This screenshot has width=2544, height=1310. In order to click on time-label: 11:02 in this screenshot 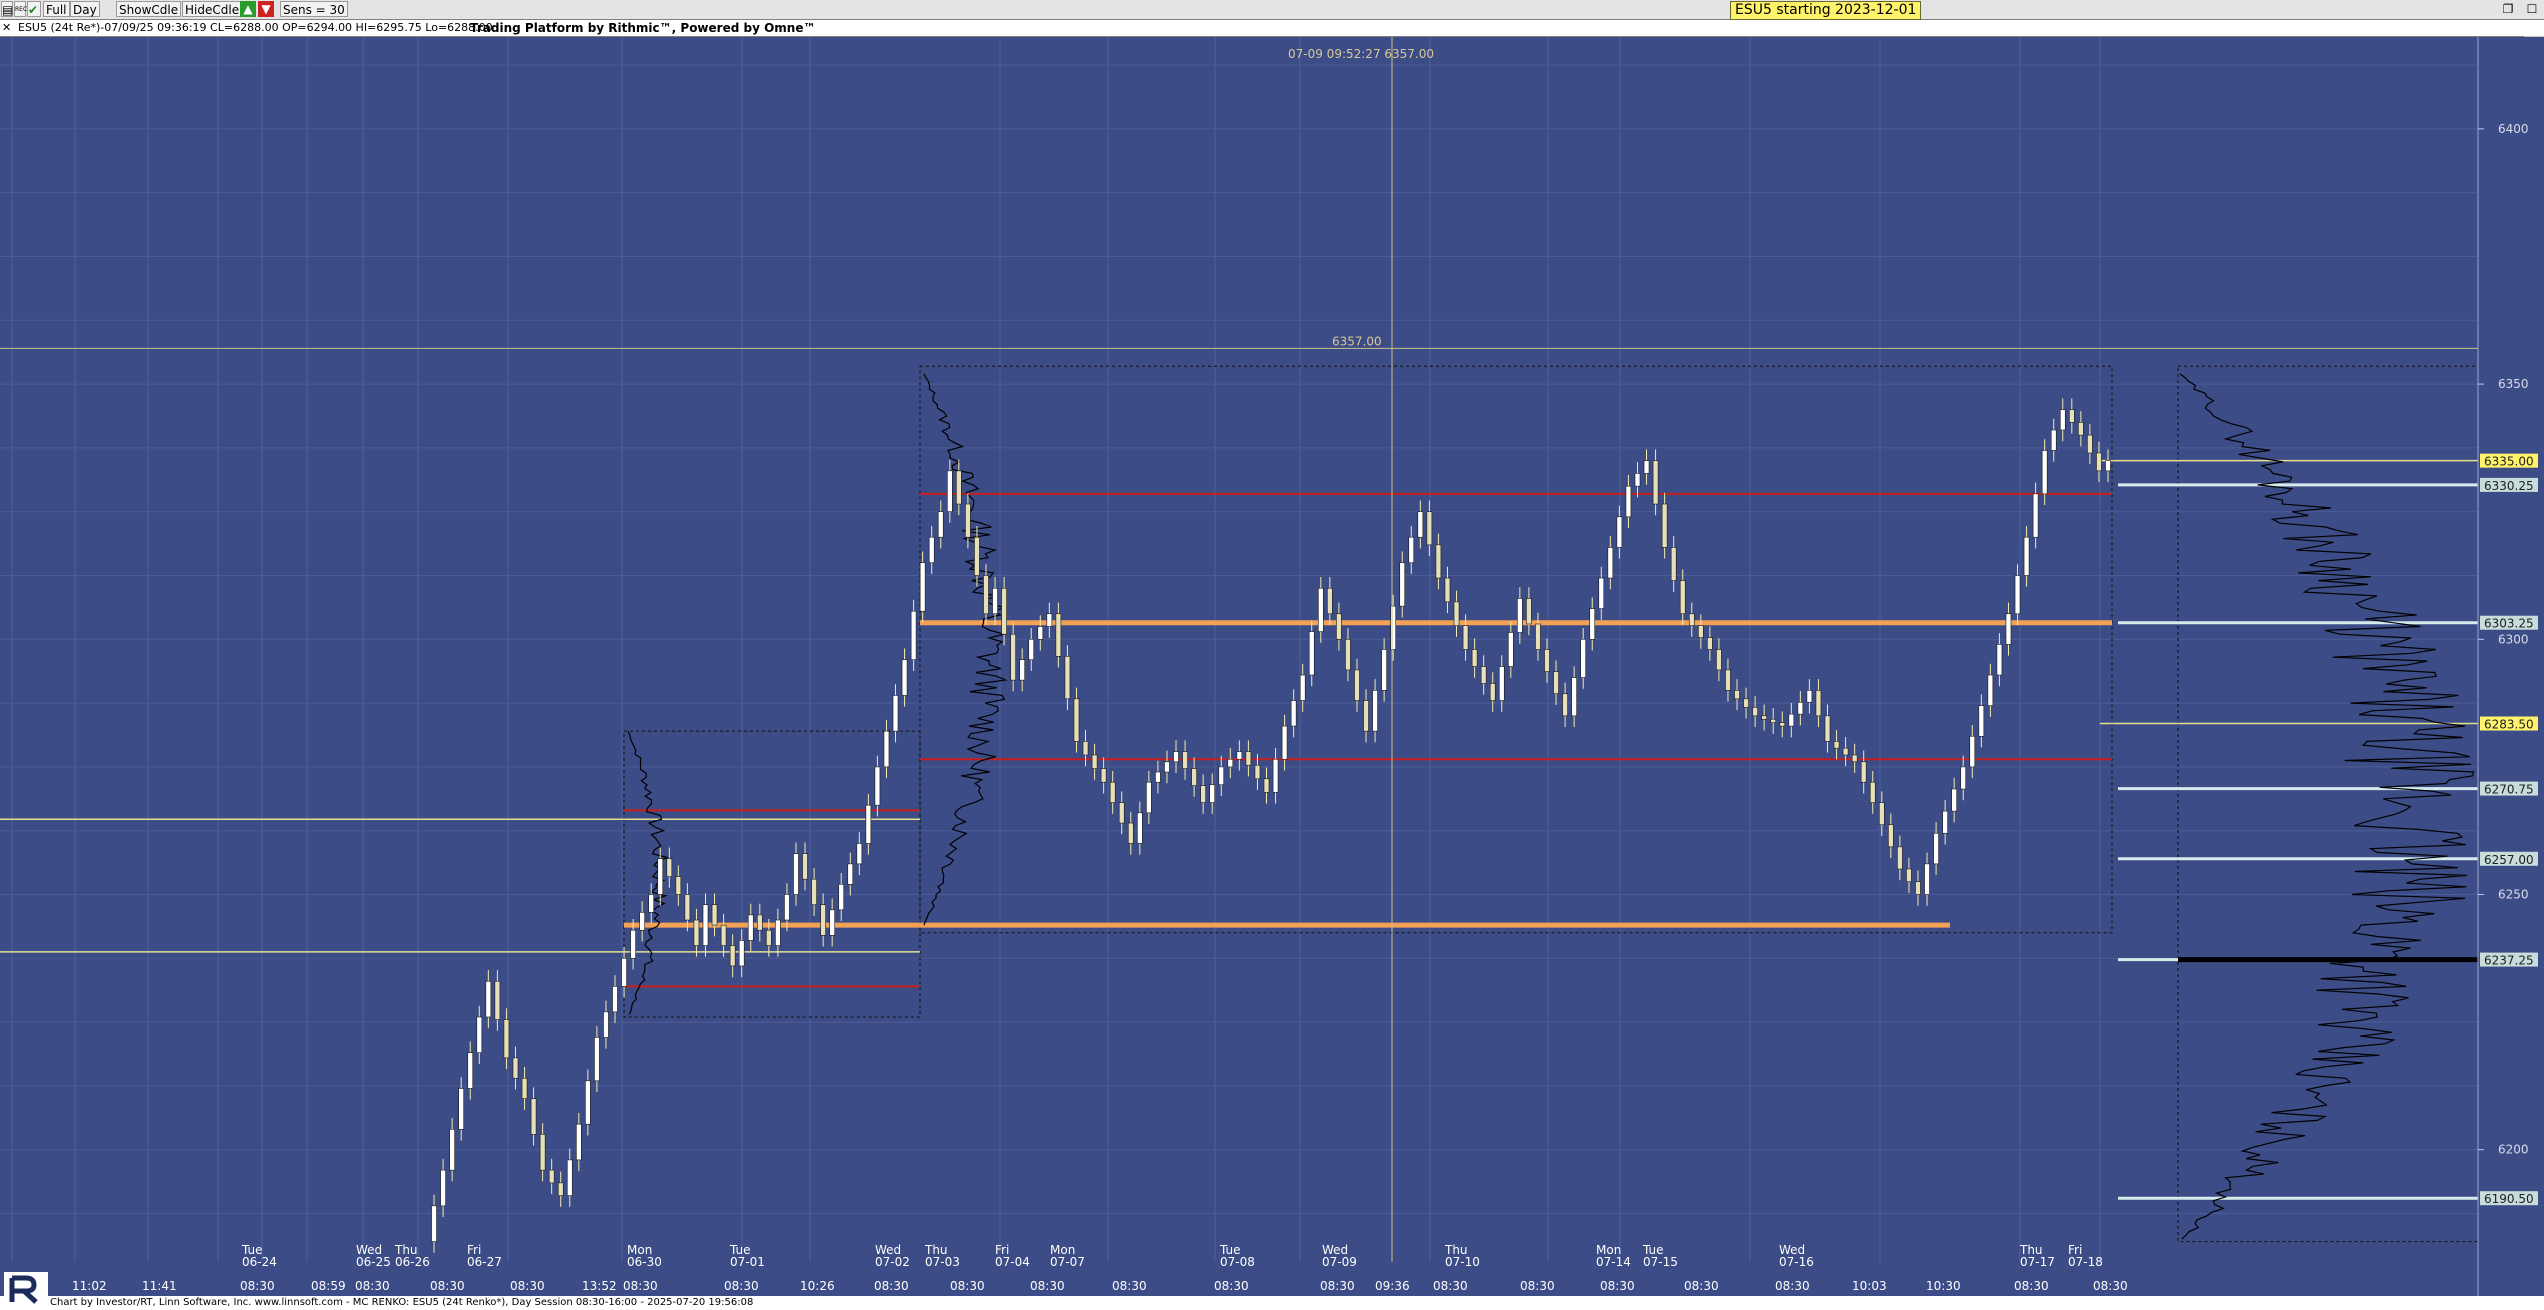, I will do `click(89, 1286)`.